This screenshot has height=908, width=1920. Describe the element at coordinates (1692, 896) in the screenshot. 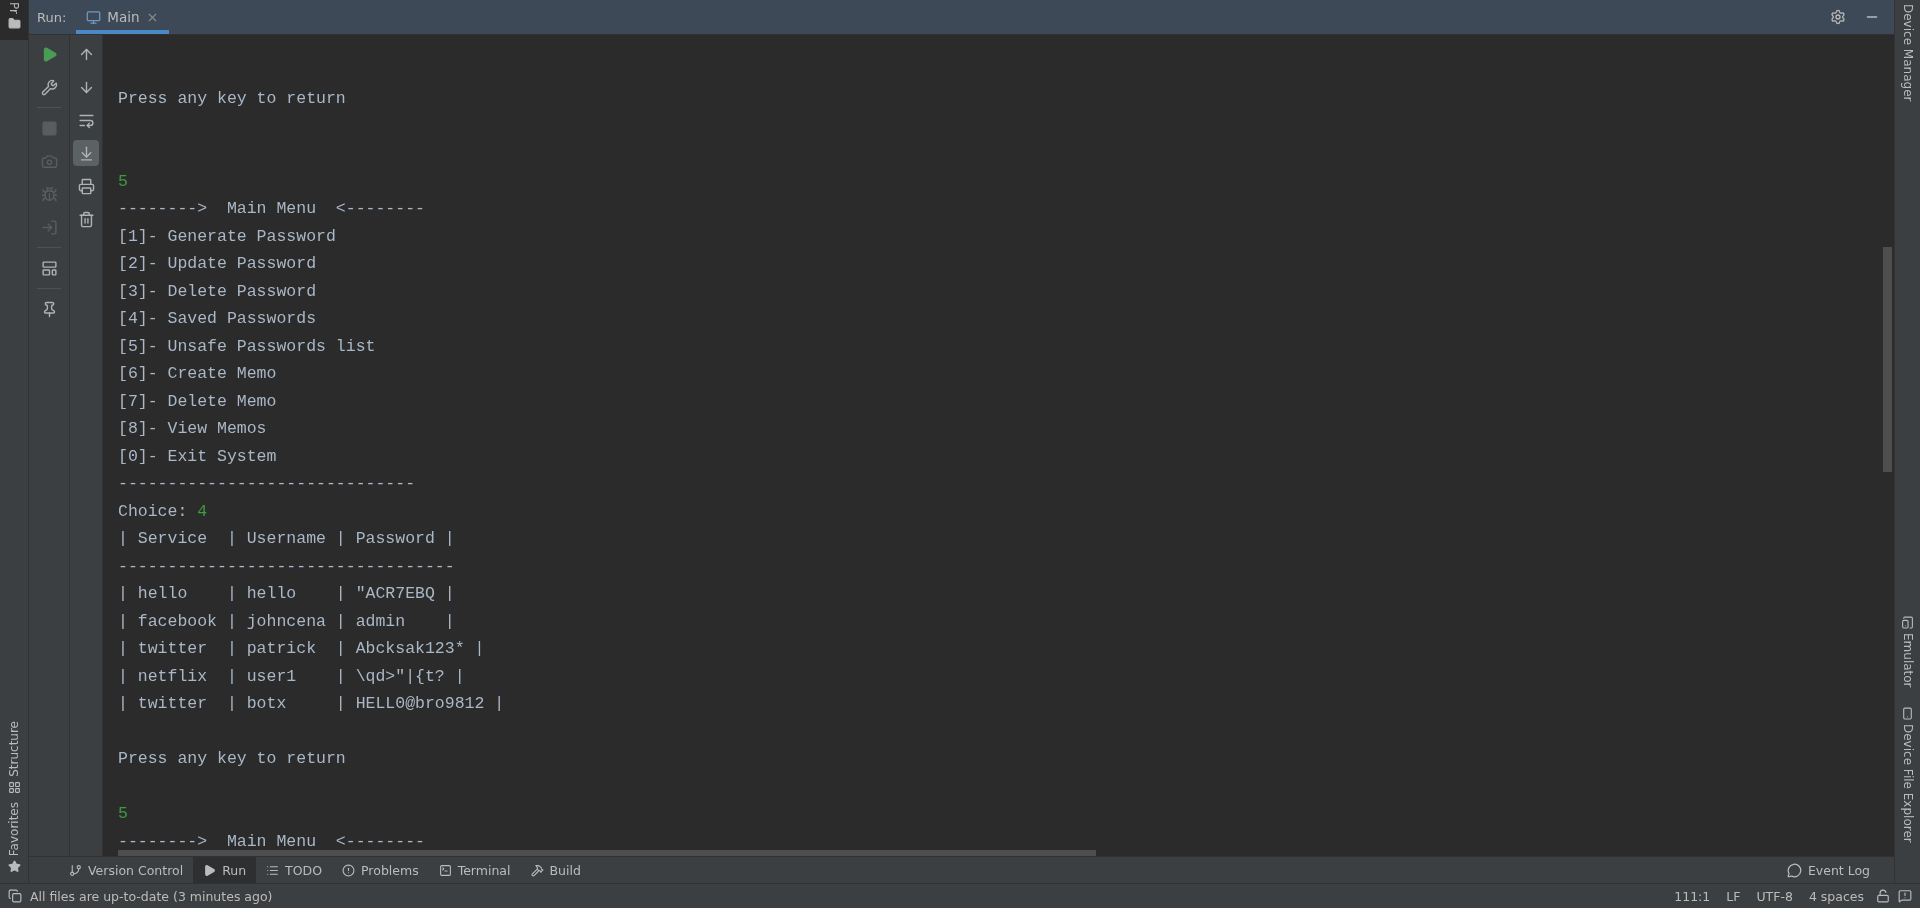

I see `status-item: 111:1` at that location.